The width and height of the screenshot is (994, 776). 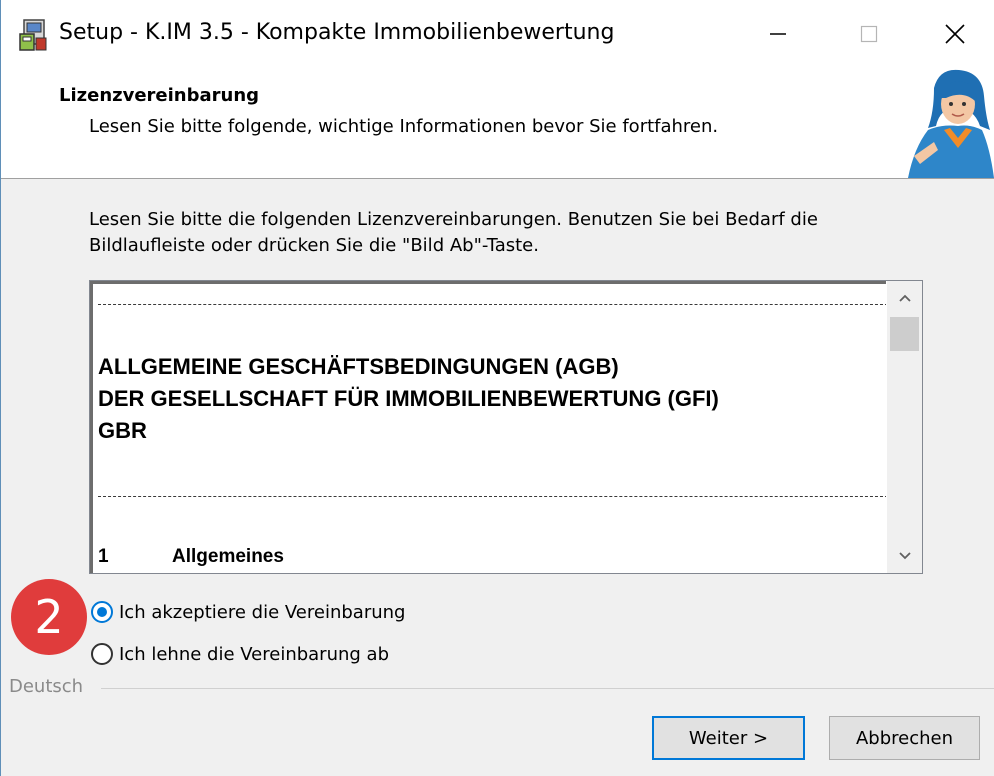 I want to click on minimize-button, so click(x=778, y=34).